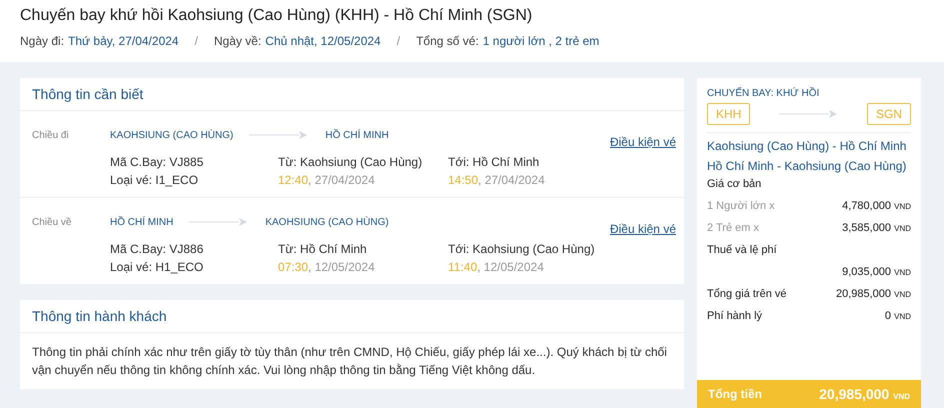 This screenshot has width=944, height=408. I want to click on price-amount: 9,035,000 VND, so click(876, 272).